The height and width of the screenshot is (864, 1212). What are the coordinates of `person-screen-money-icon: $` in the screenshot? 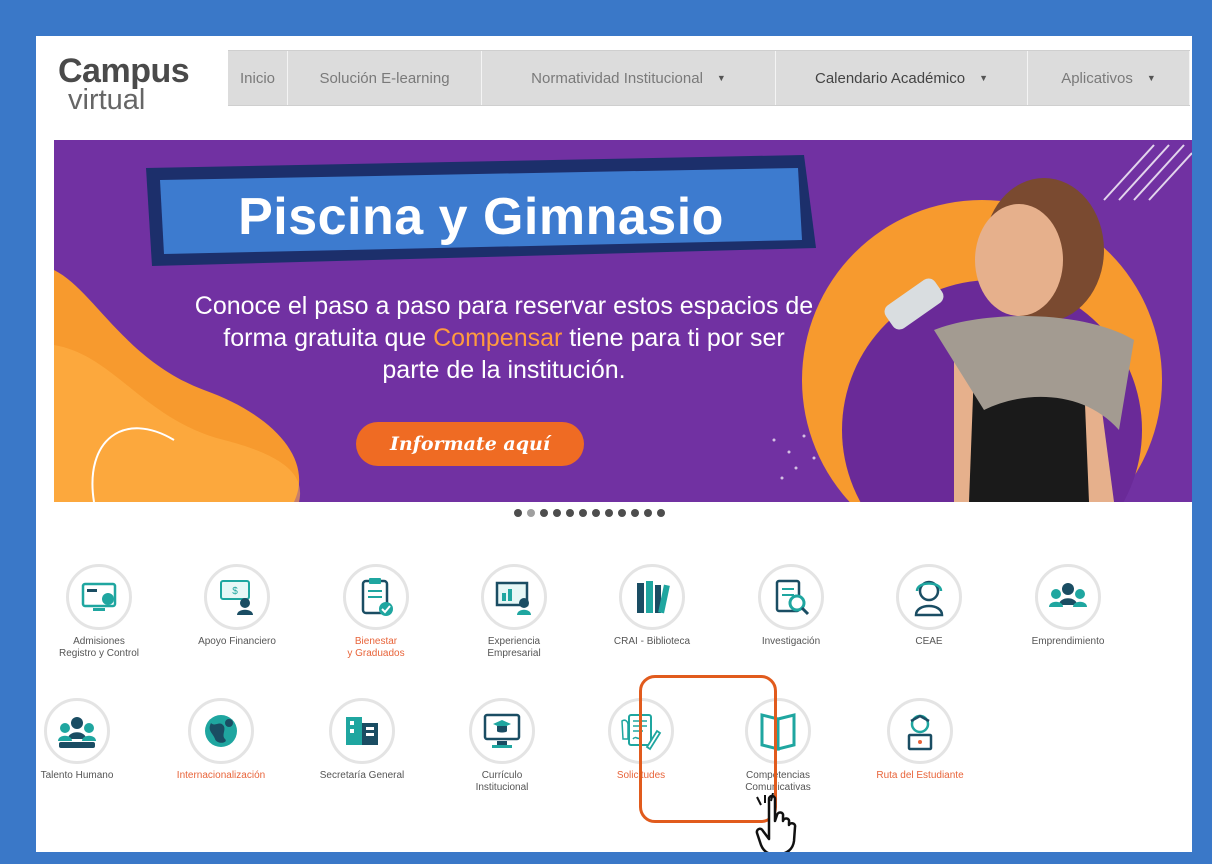 It's located at (237, 597).